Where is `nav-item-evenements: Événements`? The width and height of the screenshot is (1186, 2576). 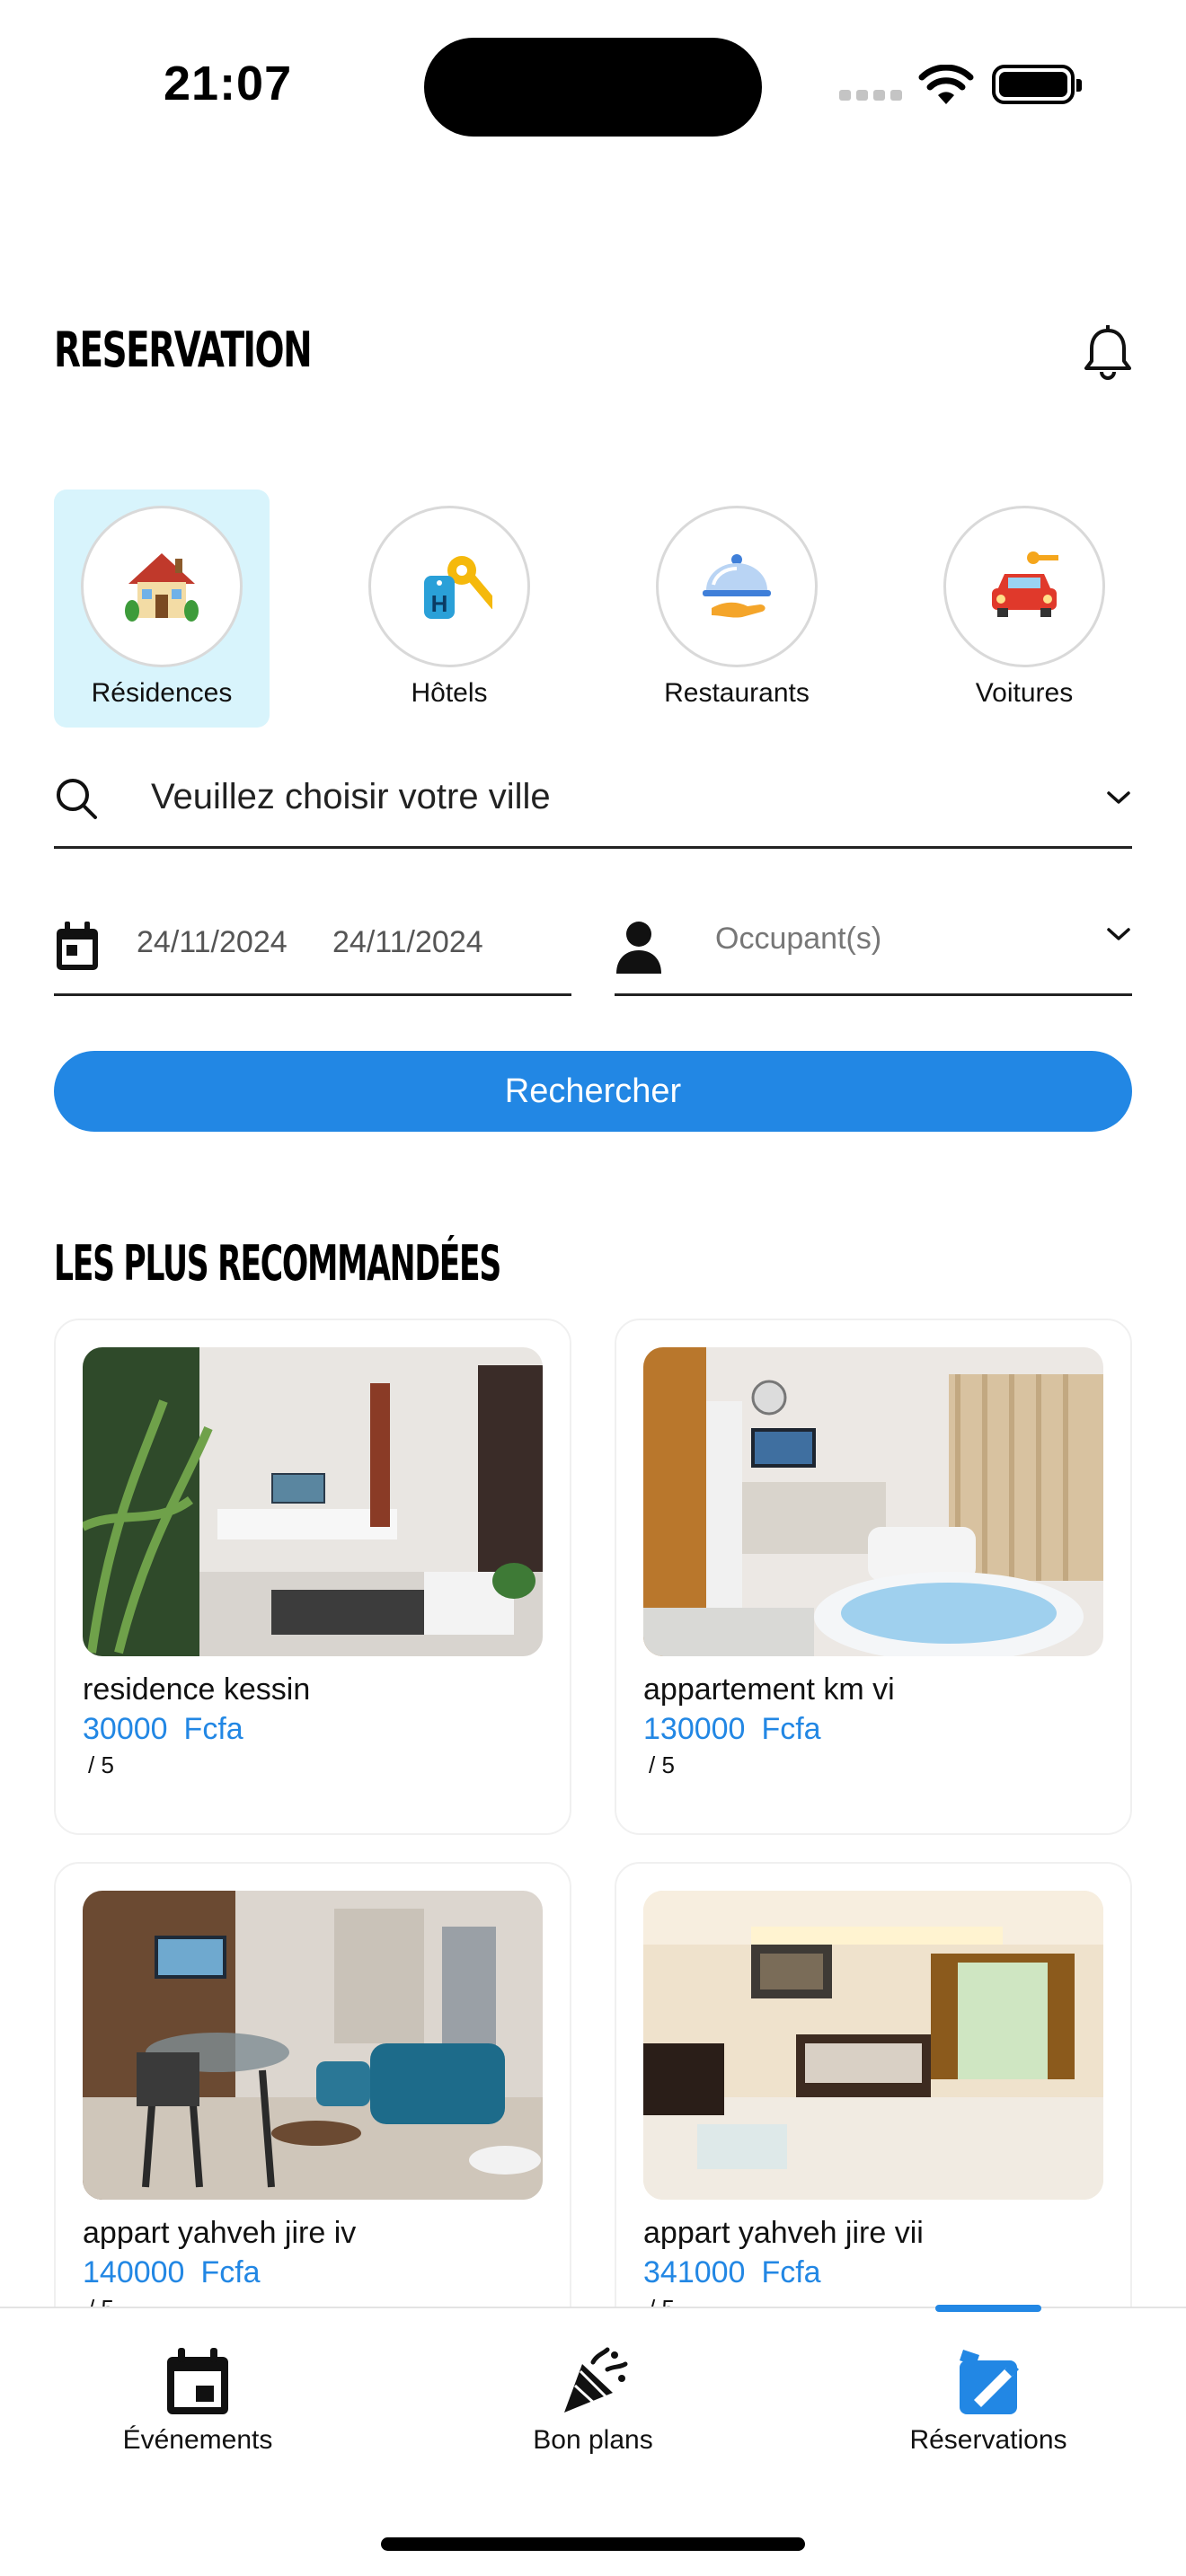
nav-item-evenements: Événements is located at coordinates (197, 2384).